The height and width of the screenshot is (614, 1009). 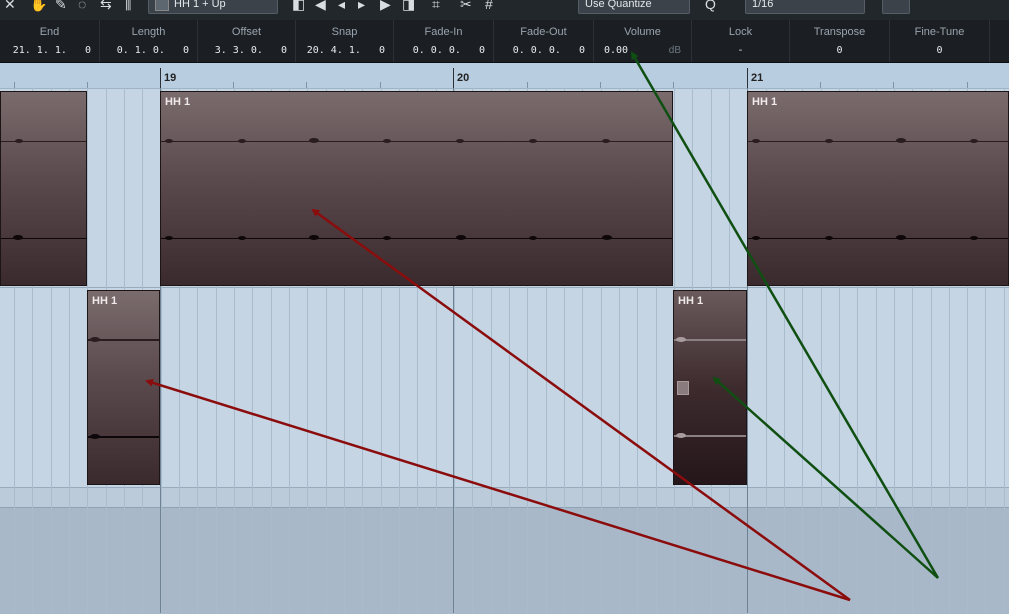 What do you see at coordinates (643, 41) in the screenshot?
I see `info-volume: Volume 0.00 dB` at bounding box center [643, 41].